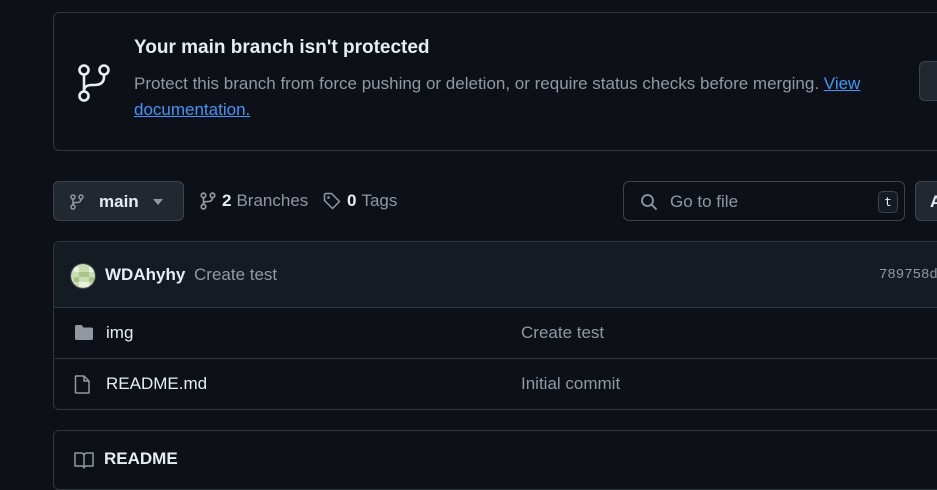 This screenshot has width=937, height=490. What do you see at coordinates (495, 384) in the screenshot?
I see `table-row: README.md Initial commit` at bounding box center [495, 384].